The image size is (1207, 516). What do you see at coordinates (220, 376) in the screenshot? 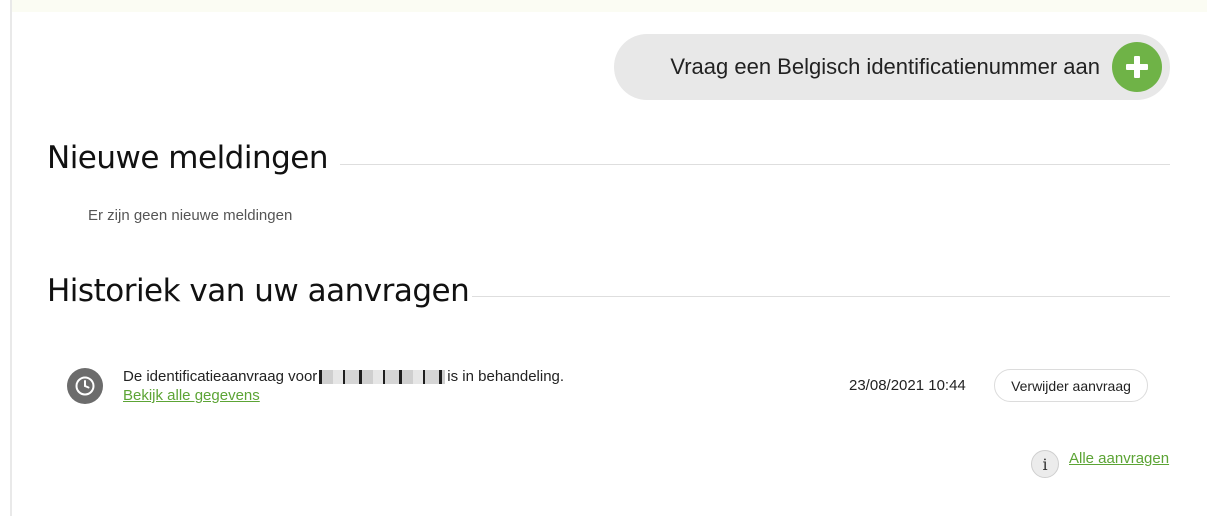
I see `request-text-before: De identificatieaanvraag voor` at bounding box center [220, 376].